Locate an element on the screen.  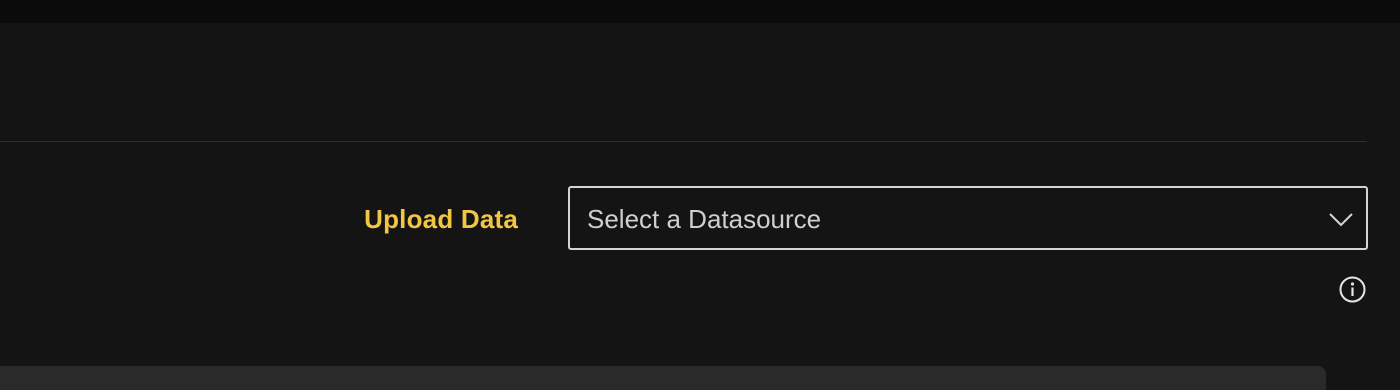
datasource-select-value: Select a Datasource is located at coordinates (704, 219).